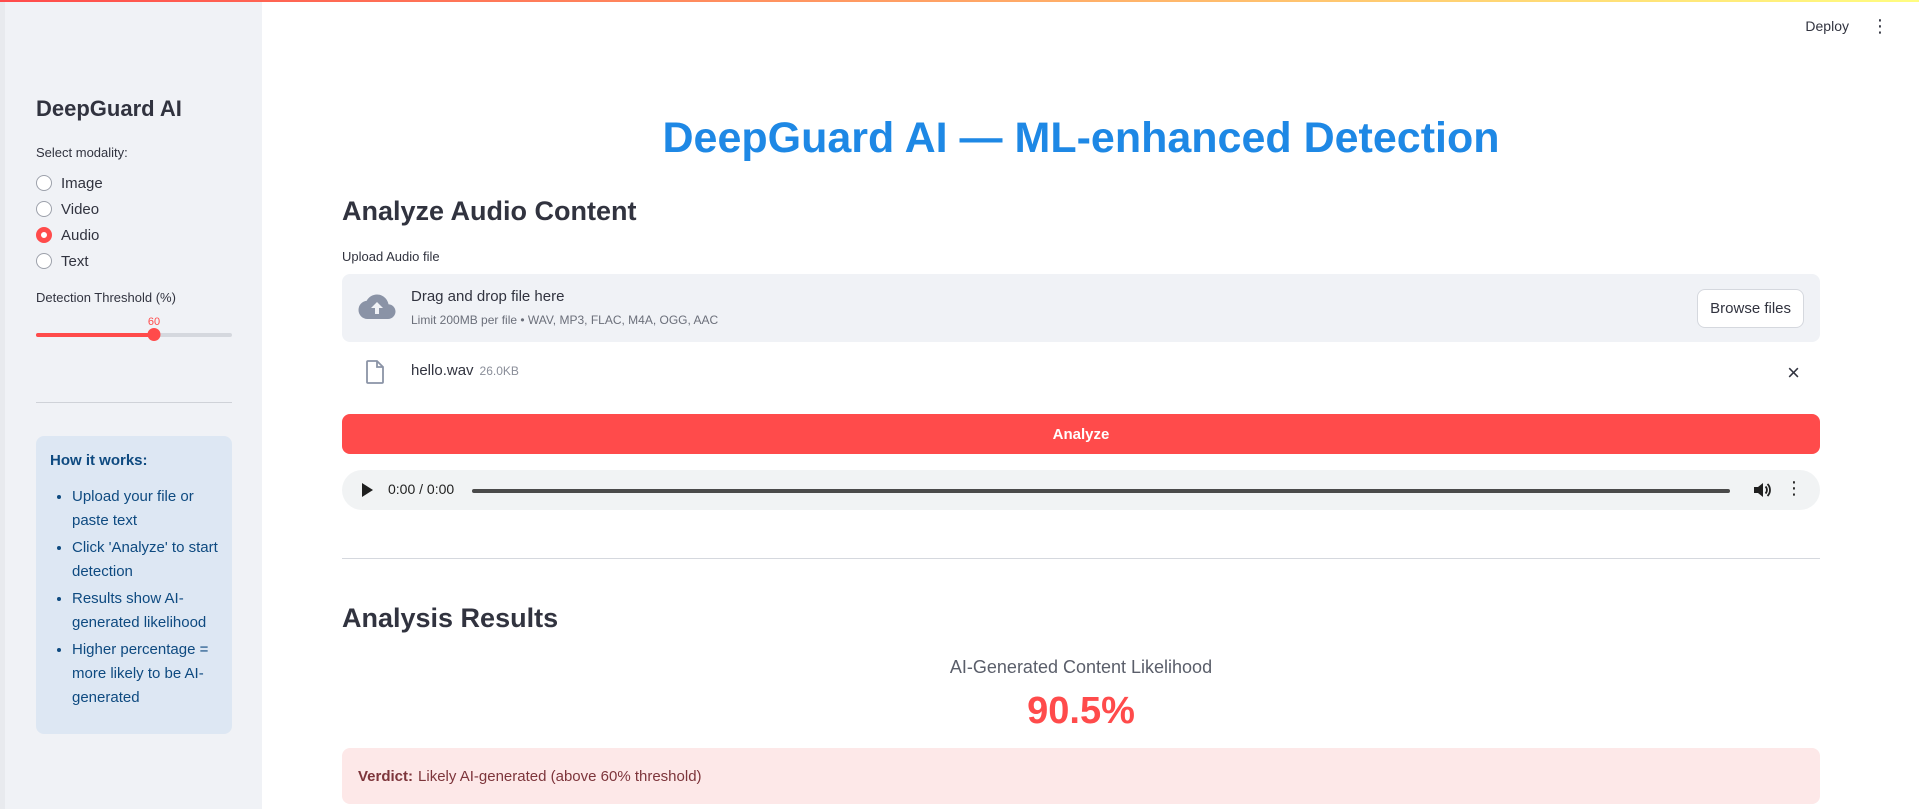  I want to click on analyze-button: Analyze, so click(1081, 434).